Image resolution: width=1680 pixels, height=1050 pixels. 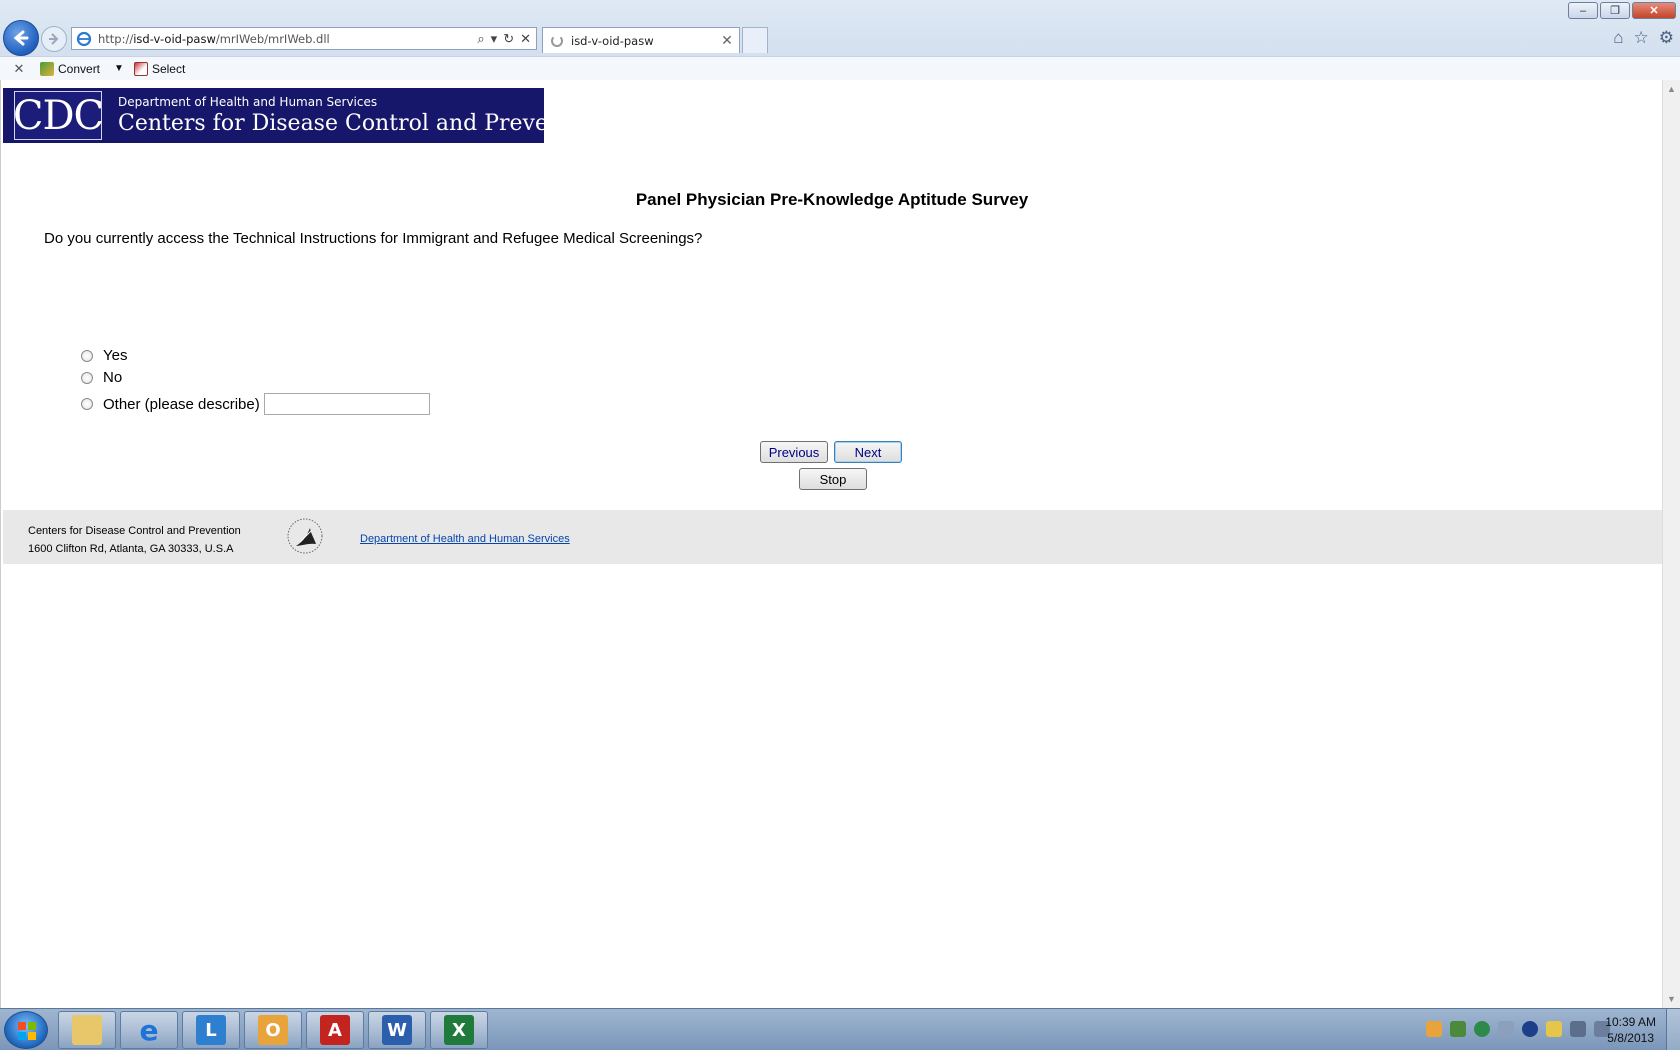 I want to click on browser-tools: ⌂ ☆ ⚙, so click(x=1643, y=38).